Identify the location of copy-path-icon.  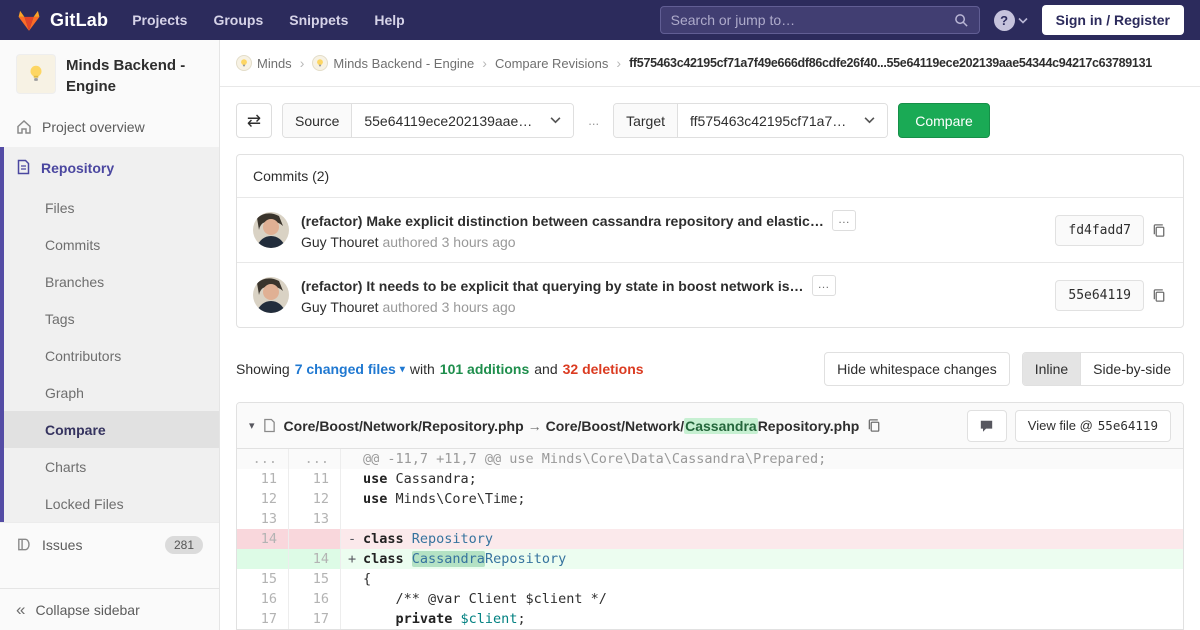
(874, 425).